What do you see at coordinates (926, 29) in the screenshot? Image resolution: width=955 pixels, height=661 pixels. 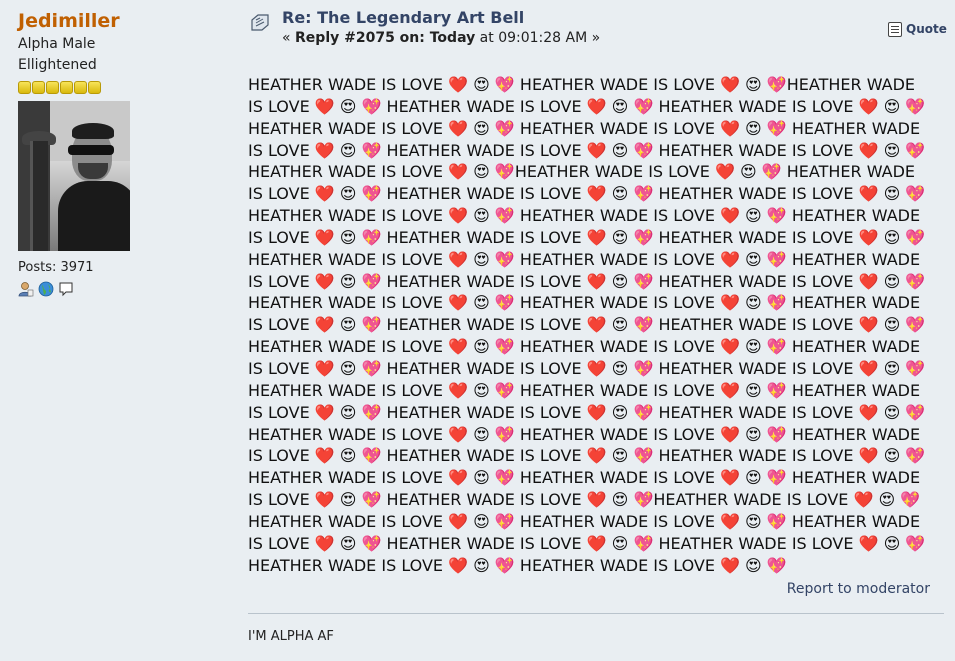 I see `quote-label: Quote` at bounding box center [926, 29].